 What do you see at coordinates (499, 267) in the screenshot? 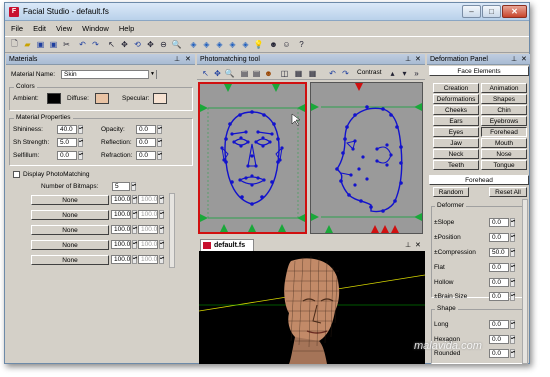
I see `flat-field: 0.0` at bounding box center [499, 267].